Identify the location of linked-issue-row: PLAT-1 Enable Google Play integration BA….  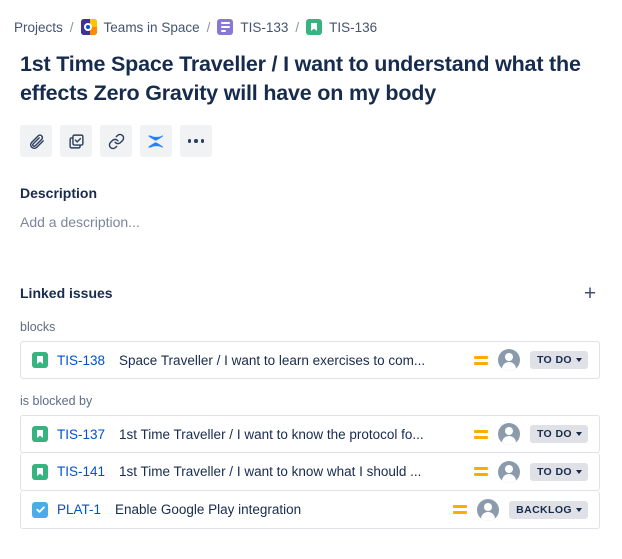
(310, 510).